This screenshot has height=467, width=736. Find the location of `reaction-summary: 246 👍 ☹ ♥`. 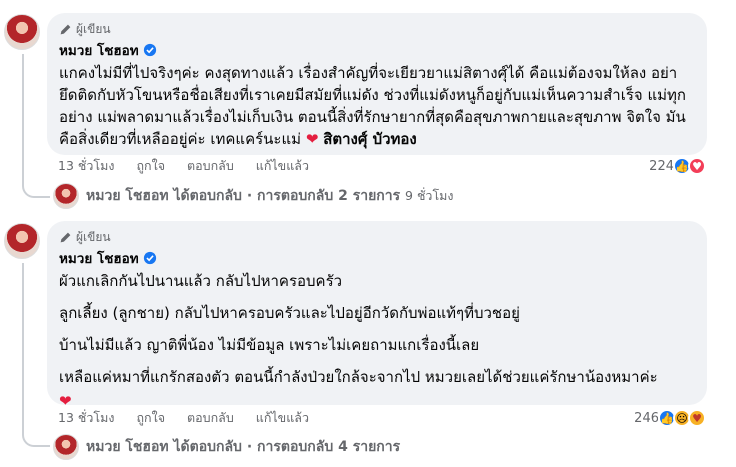

reaction-summary: 246 👍 ☹ ♥ is located at coordinates (670, 418).